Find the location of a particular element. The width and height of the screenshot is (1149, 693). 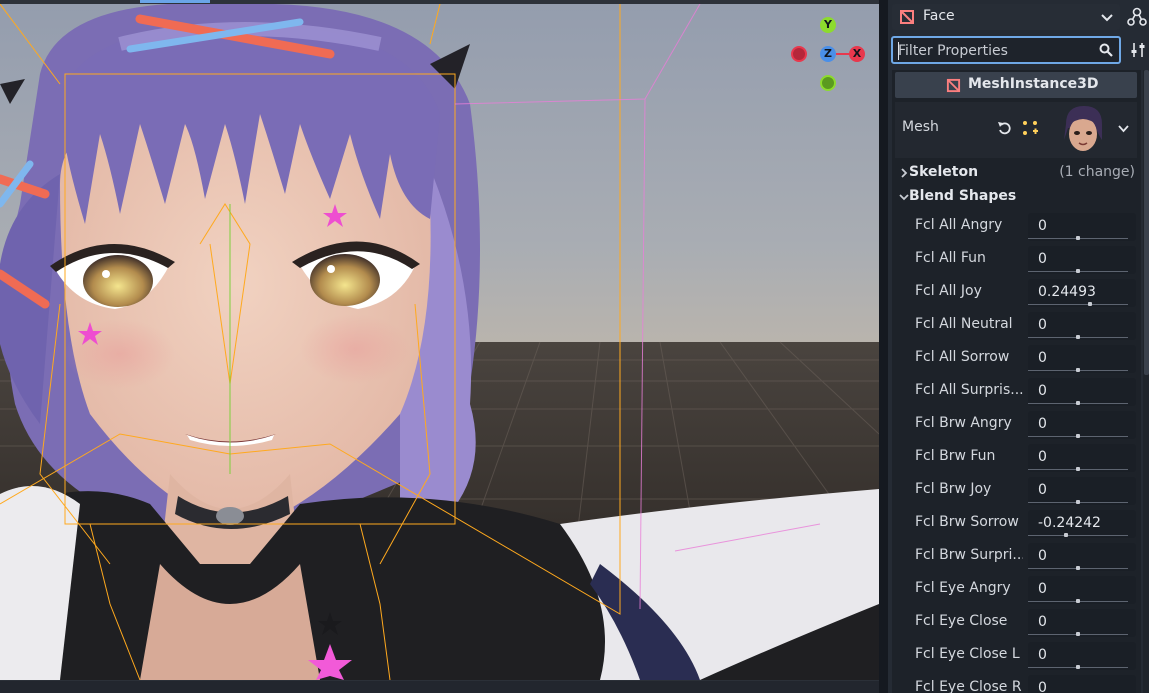

node-selector: Face is located at coordinates (1006, 17).